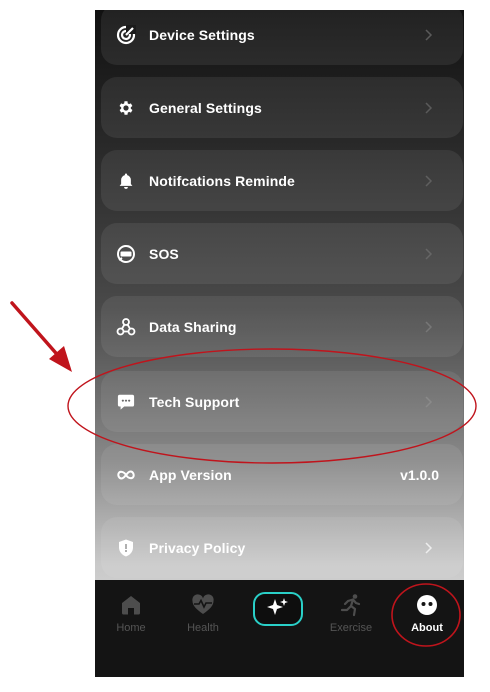 This screenshot has height=692, width=490. Describe the element at coordinates (282, 401) in the screenshot. I see `menu-item-tech-support: Tech Support` at that location.